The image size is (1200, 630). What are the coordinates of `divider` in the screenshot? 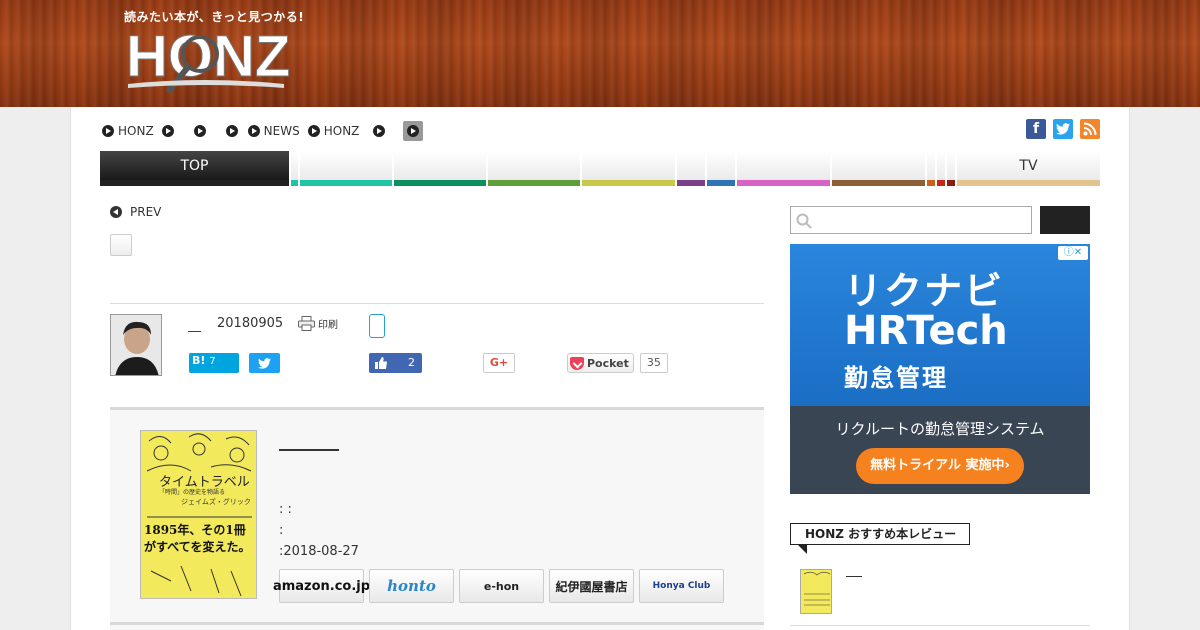 It's located at (437, 303).